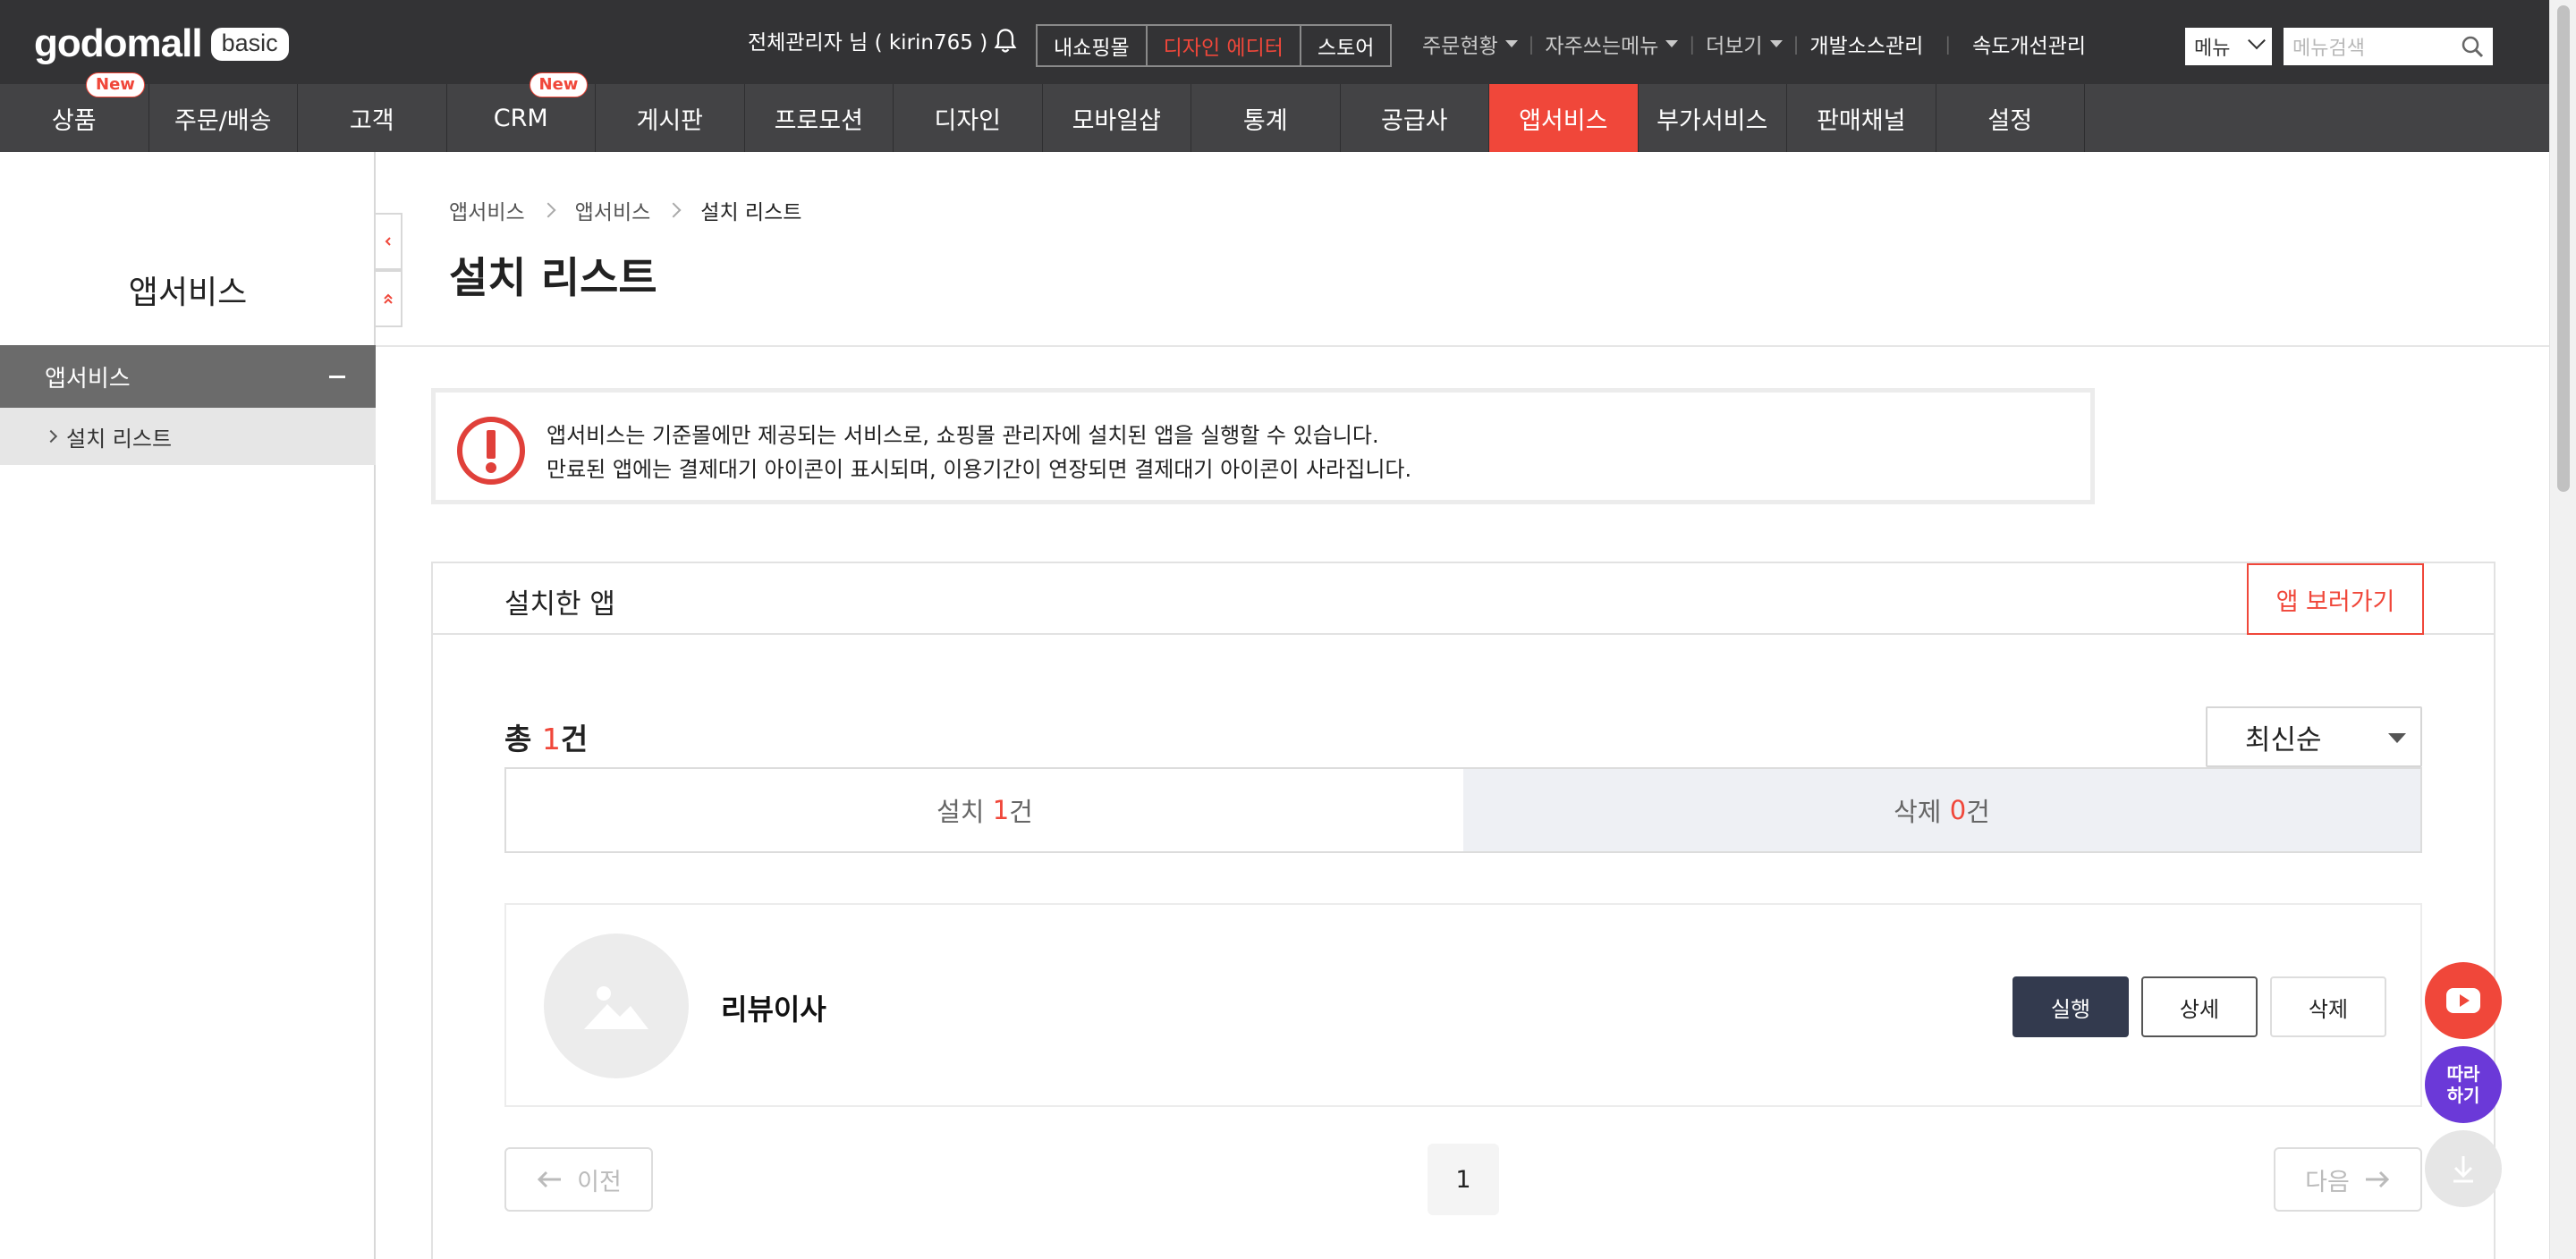  Describe the element at coordinates (2212, 49) in the screenshot. I see `menu-select-value: 메뉴` at that location.